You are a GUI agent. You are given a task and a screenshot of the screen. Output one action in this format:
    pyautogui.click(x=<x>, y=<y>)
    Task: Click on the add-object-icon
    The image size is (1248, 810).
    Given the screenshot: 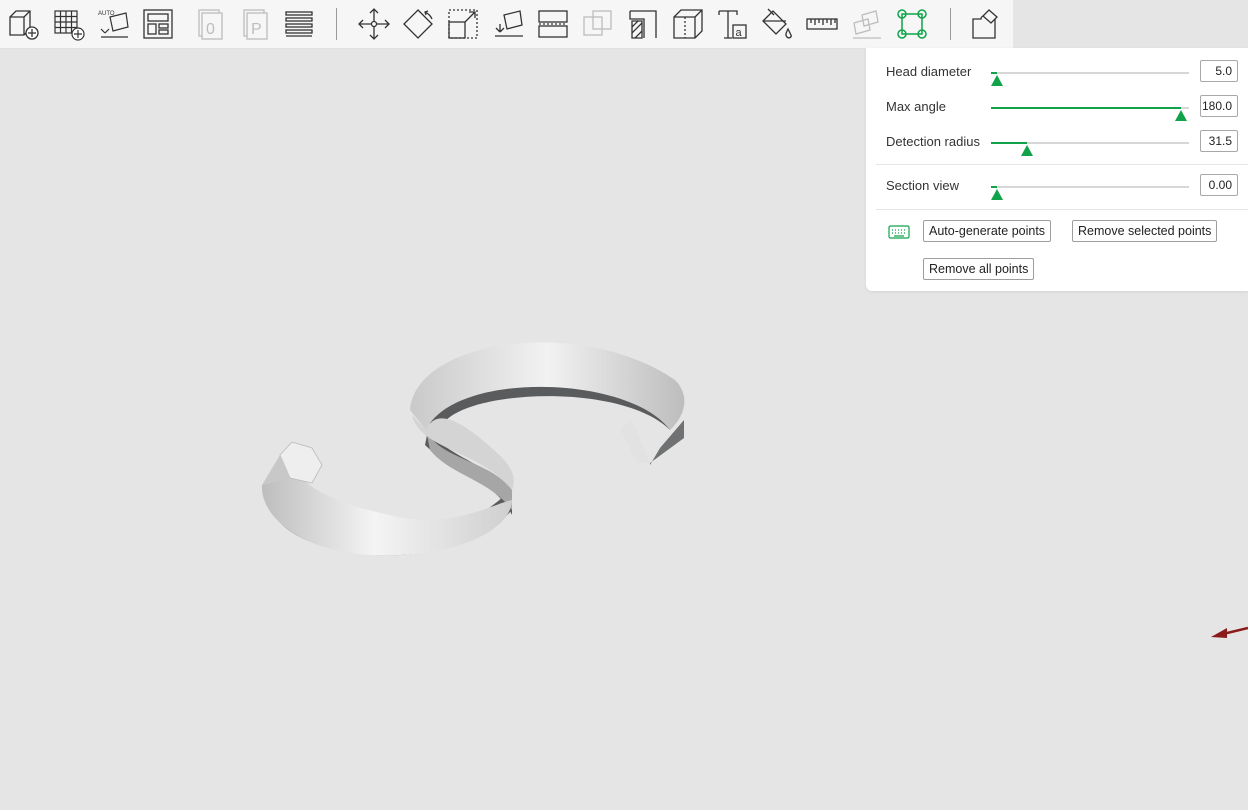 What is the action you would take?
    pyautogui.click(x=24, y=24)
    